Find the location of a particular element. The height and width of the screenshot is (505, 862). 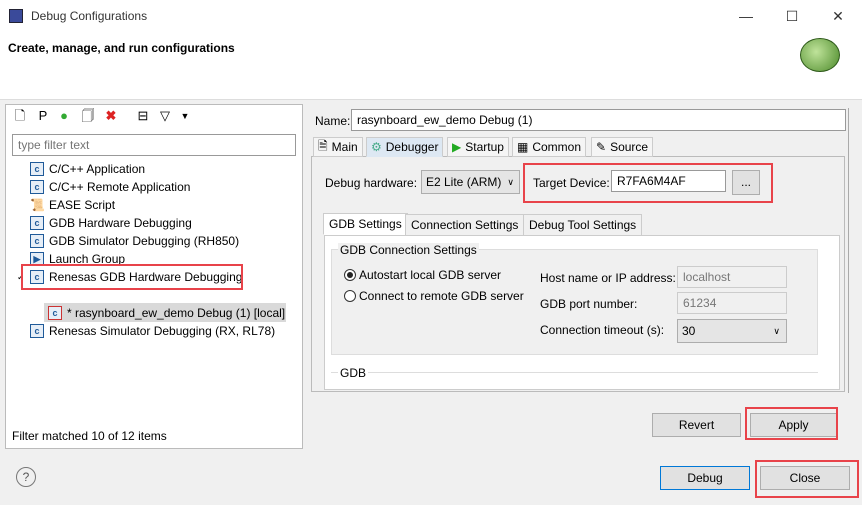

subtab-debug-tool-settings: Debug Tool Settings is located at coordinates (583, 225).